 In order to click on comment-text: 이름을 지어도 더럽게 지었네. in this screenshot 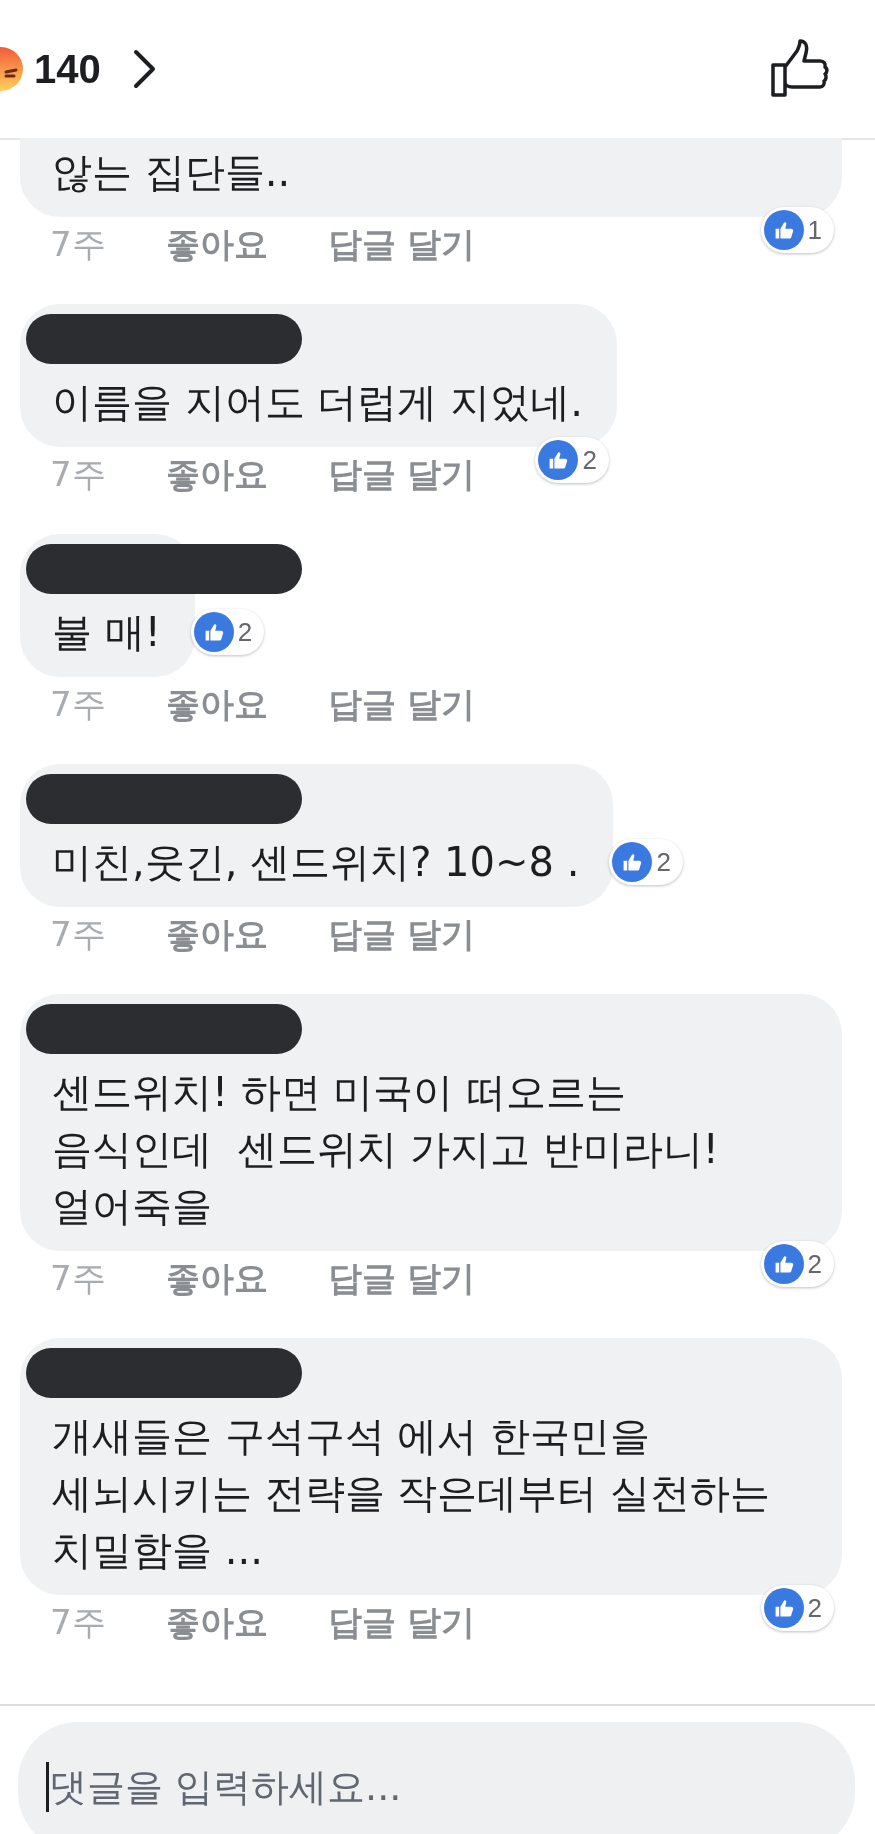, I will do `click(317, 402)`.